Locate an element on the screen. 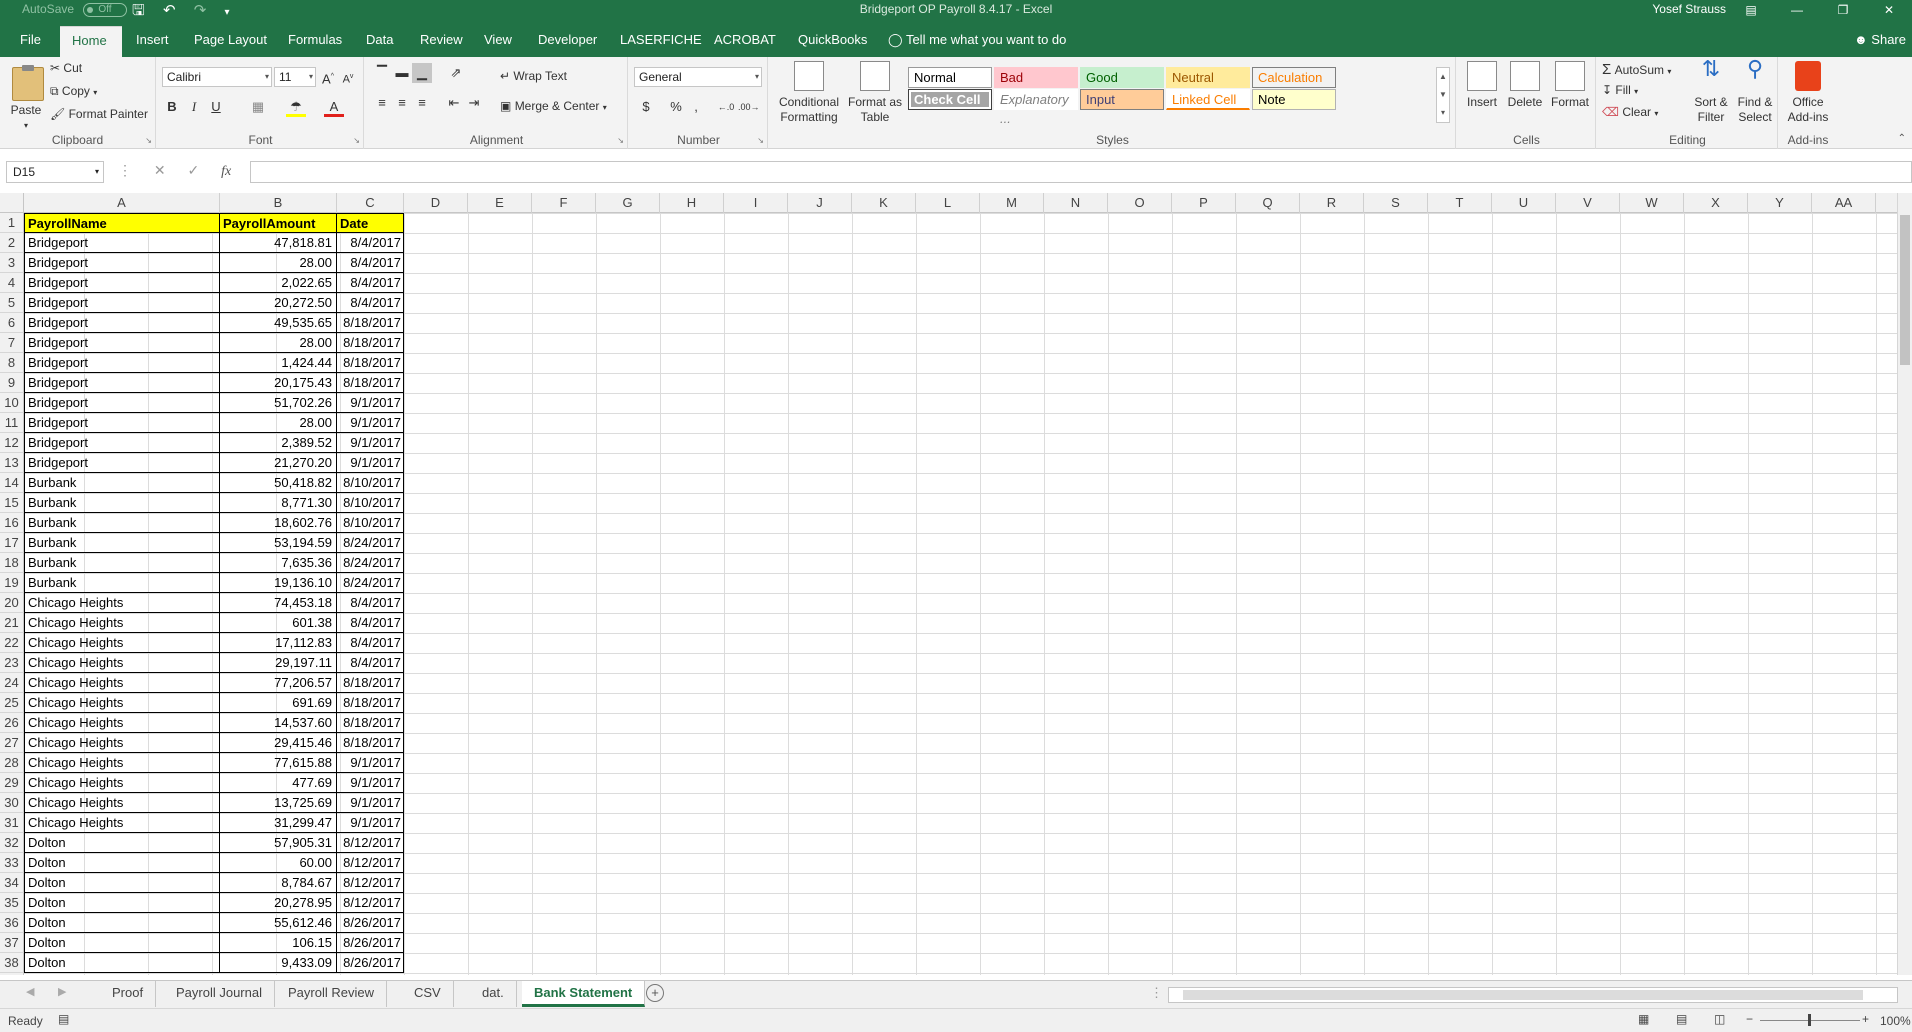 The image size is (1912, 1032). column-header-o: O is located at coordinates (1140, 203).